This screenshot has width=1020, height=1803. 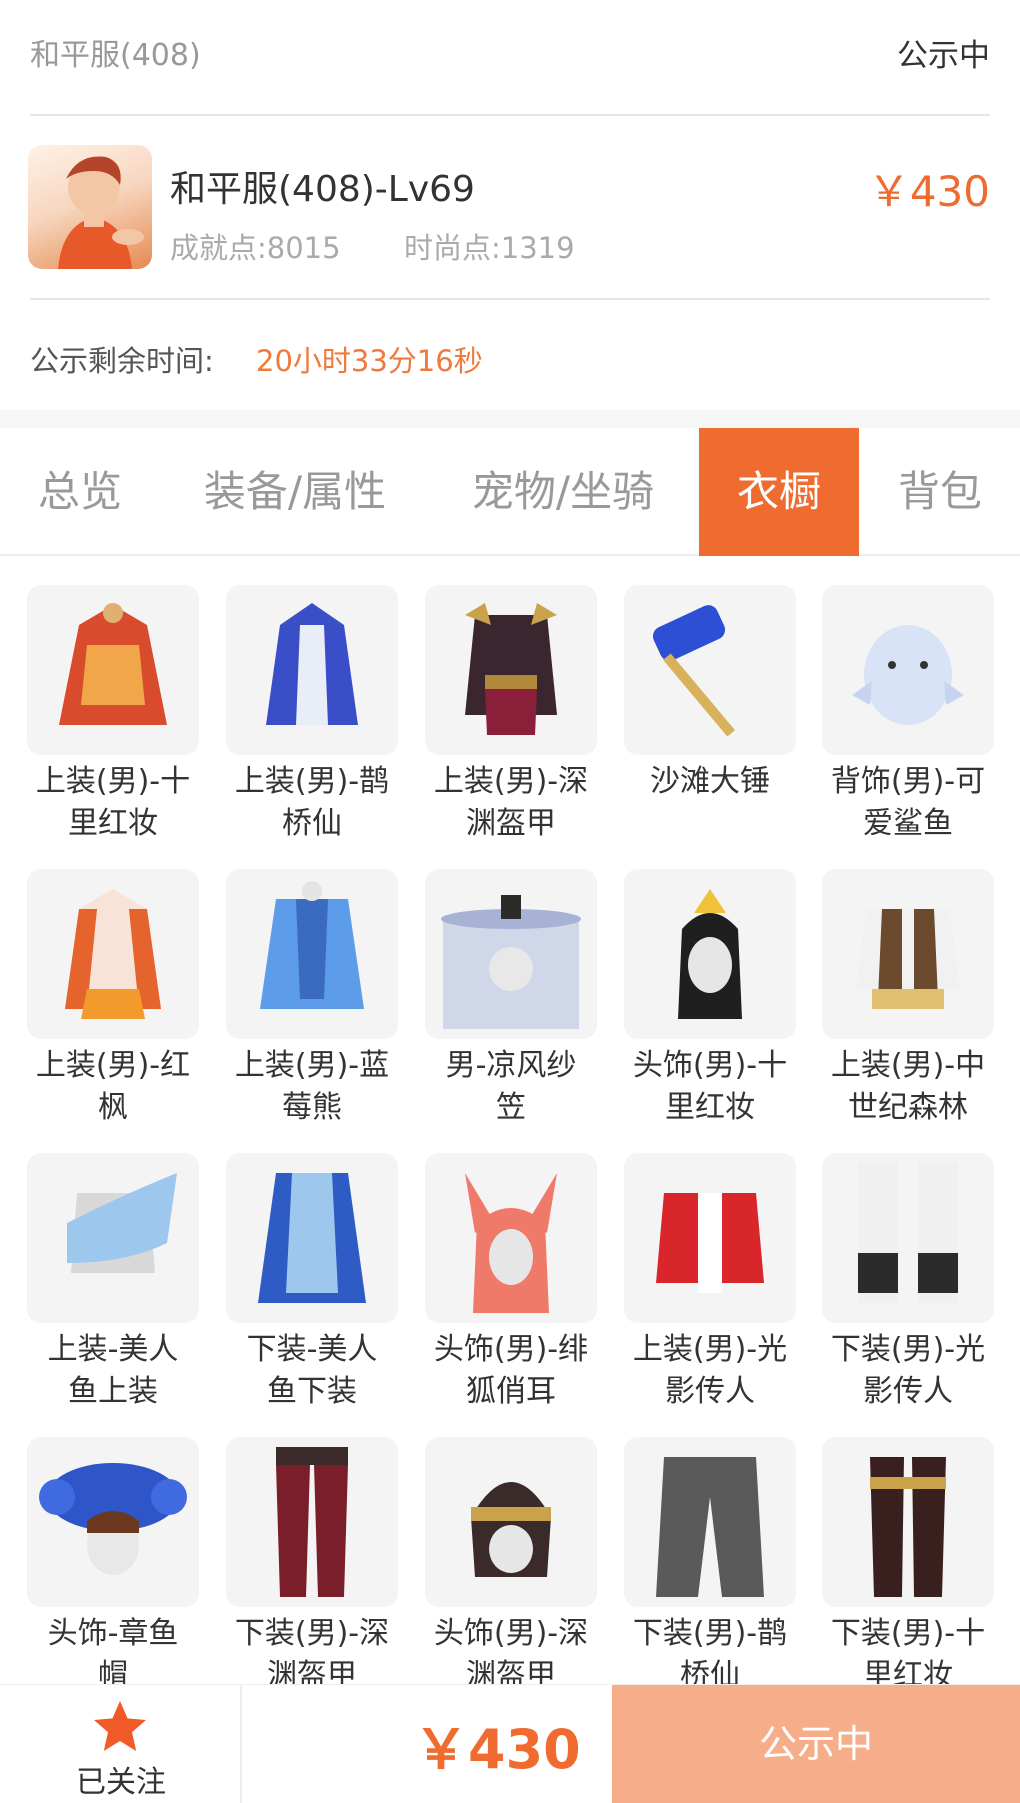 What do you see at coordinates (908, 781) in the screenshot?
I see `item-name-line1: 背饰(男)-可` at bounding box center [908, 781].